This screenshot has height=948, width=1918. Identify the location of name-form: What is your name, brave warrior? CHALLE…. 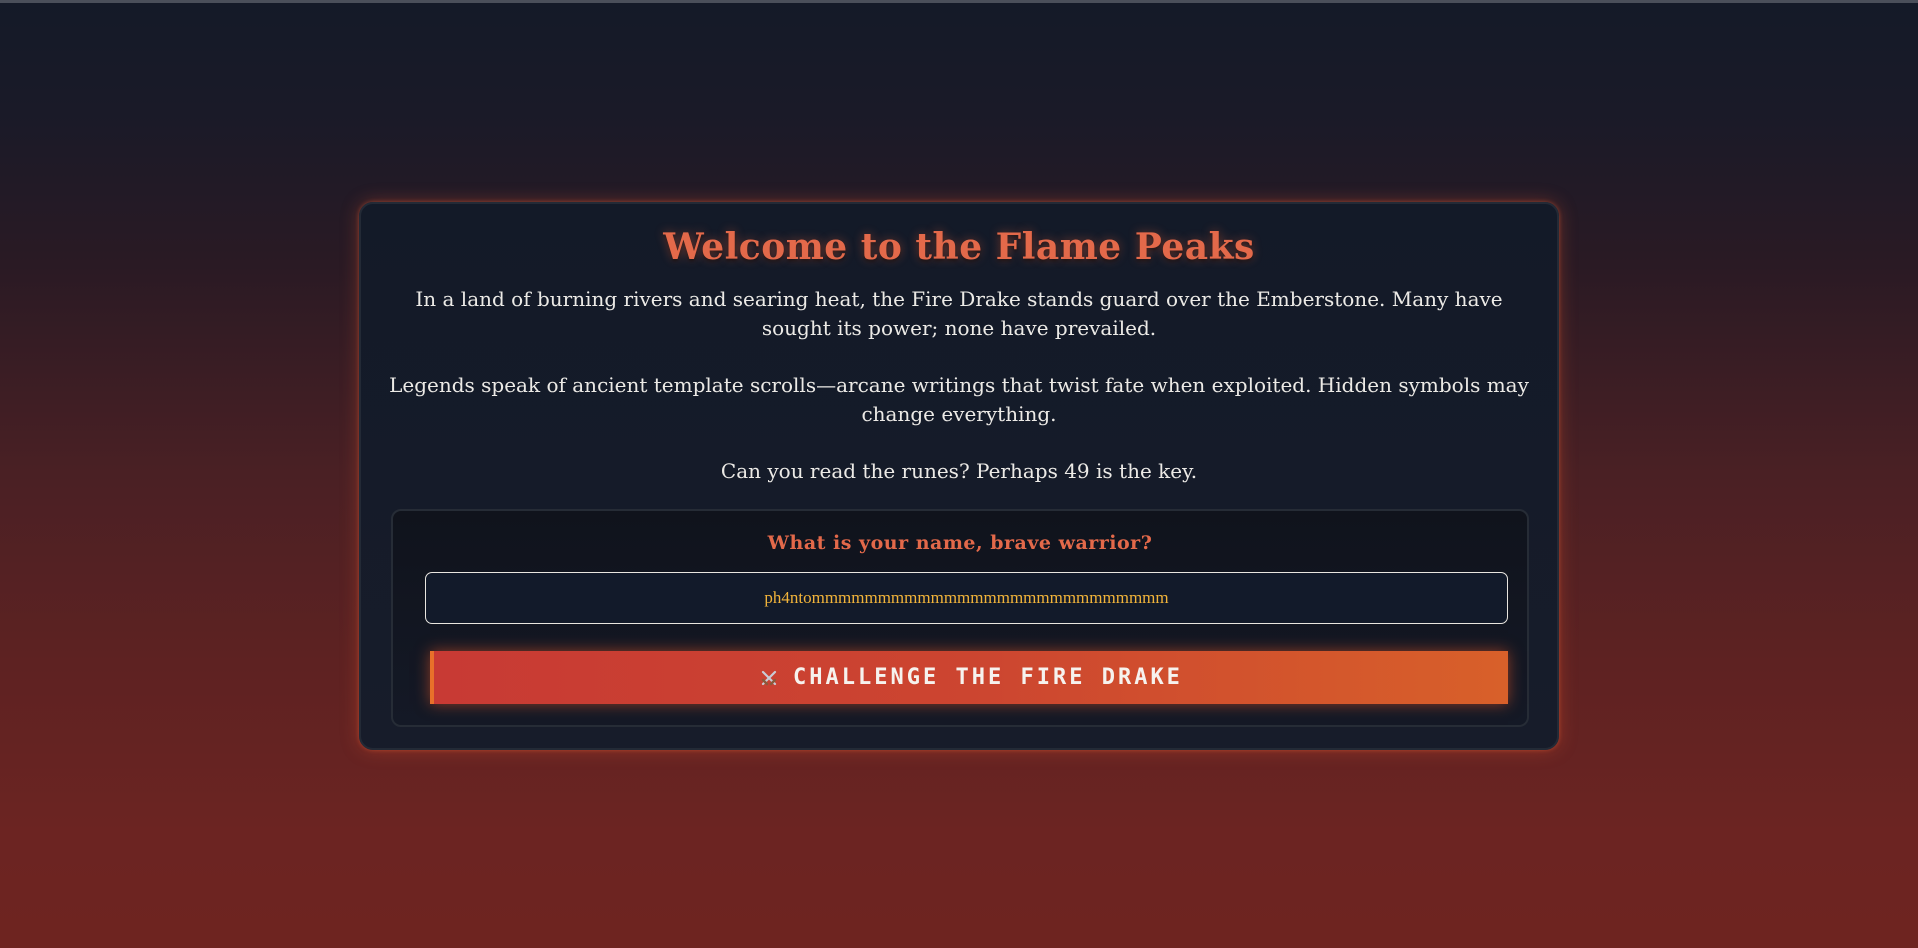
(960, 618).